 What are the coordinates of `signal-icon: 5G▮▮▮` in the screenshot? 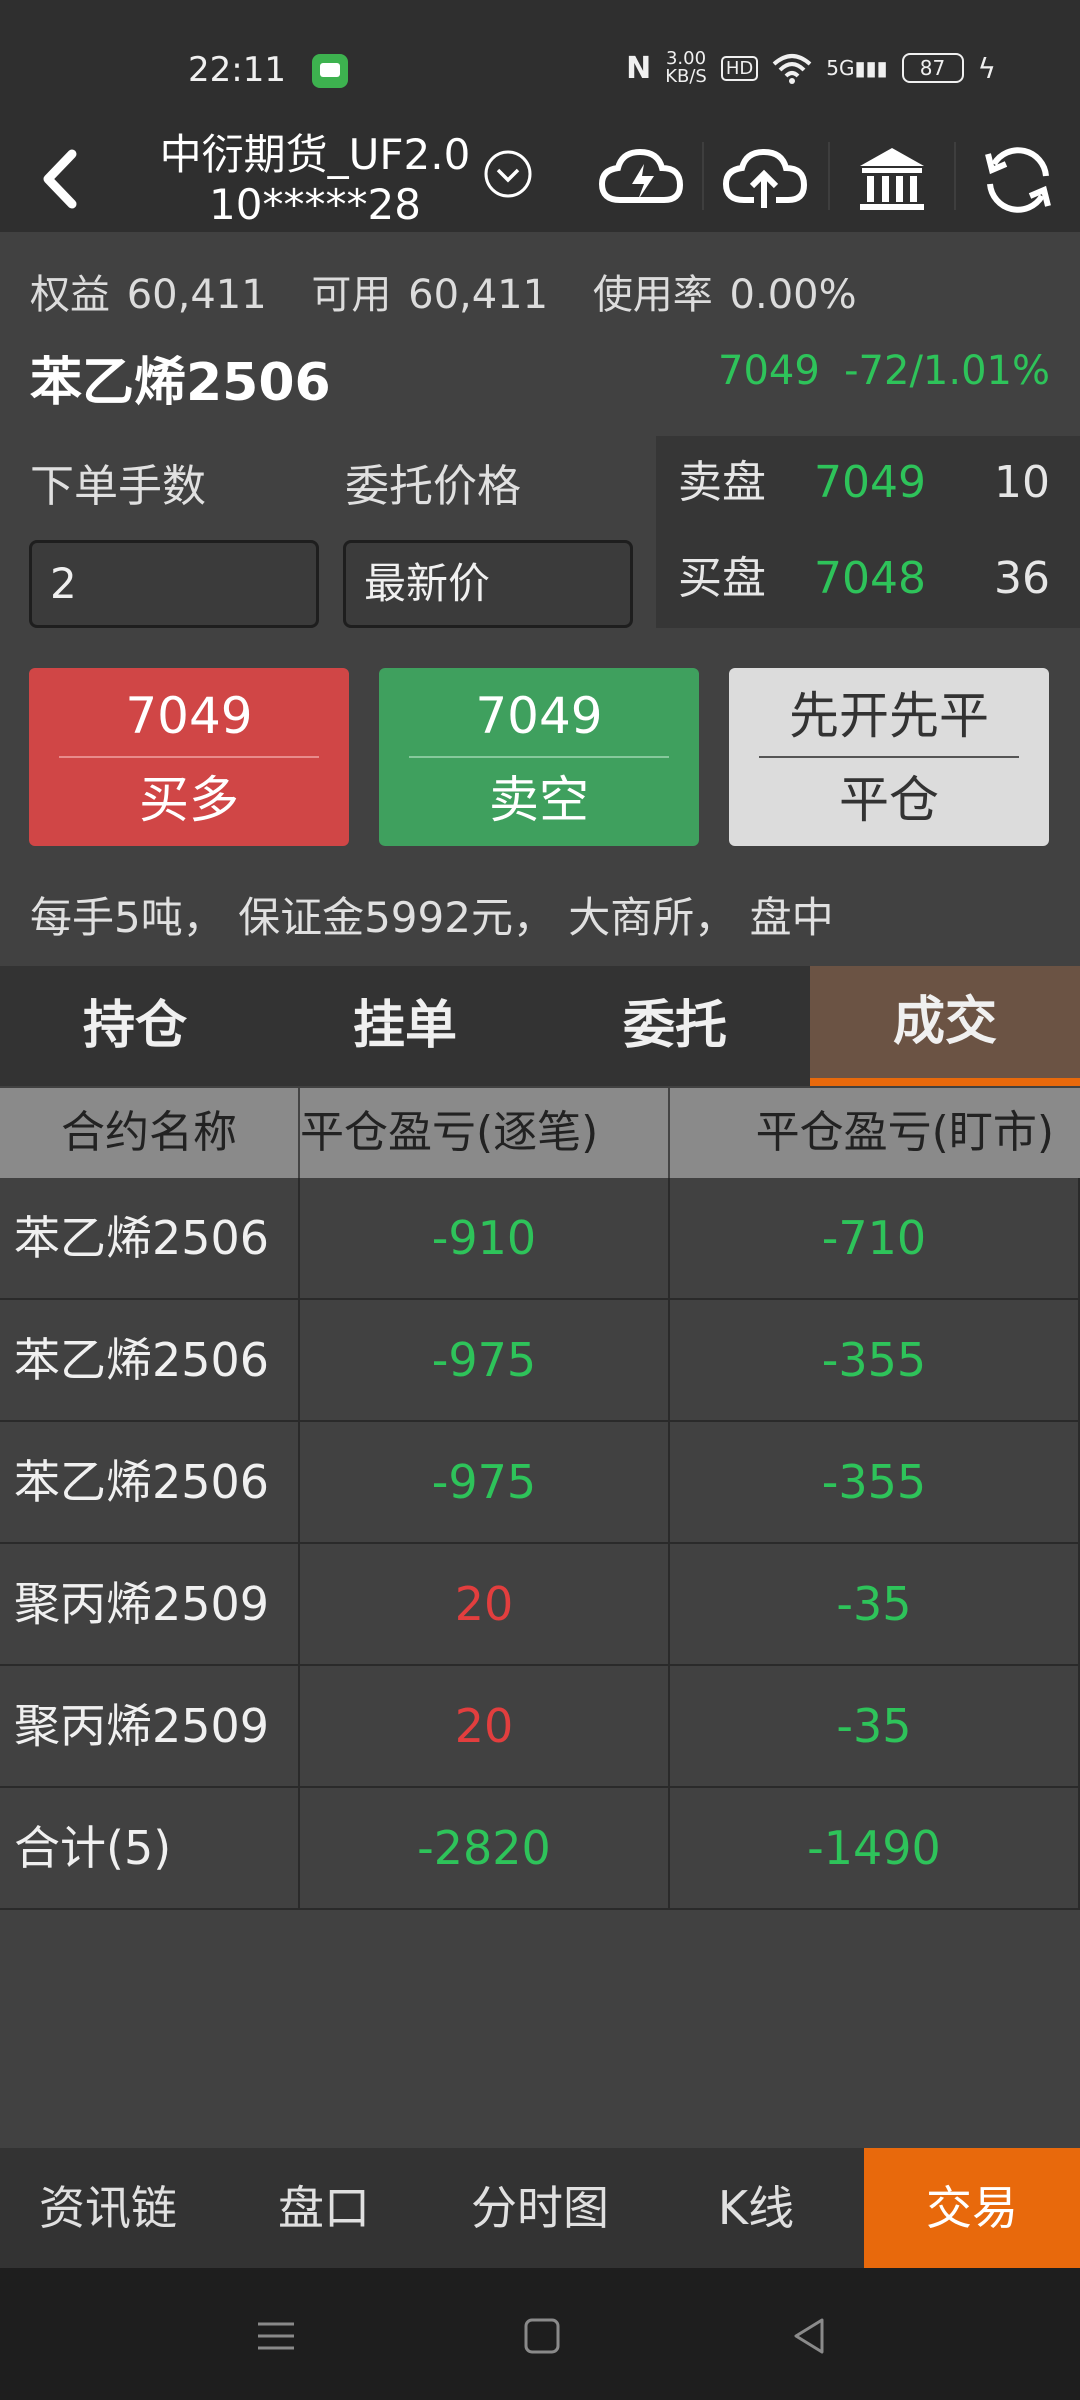 It's located at (857, 68).